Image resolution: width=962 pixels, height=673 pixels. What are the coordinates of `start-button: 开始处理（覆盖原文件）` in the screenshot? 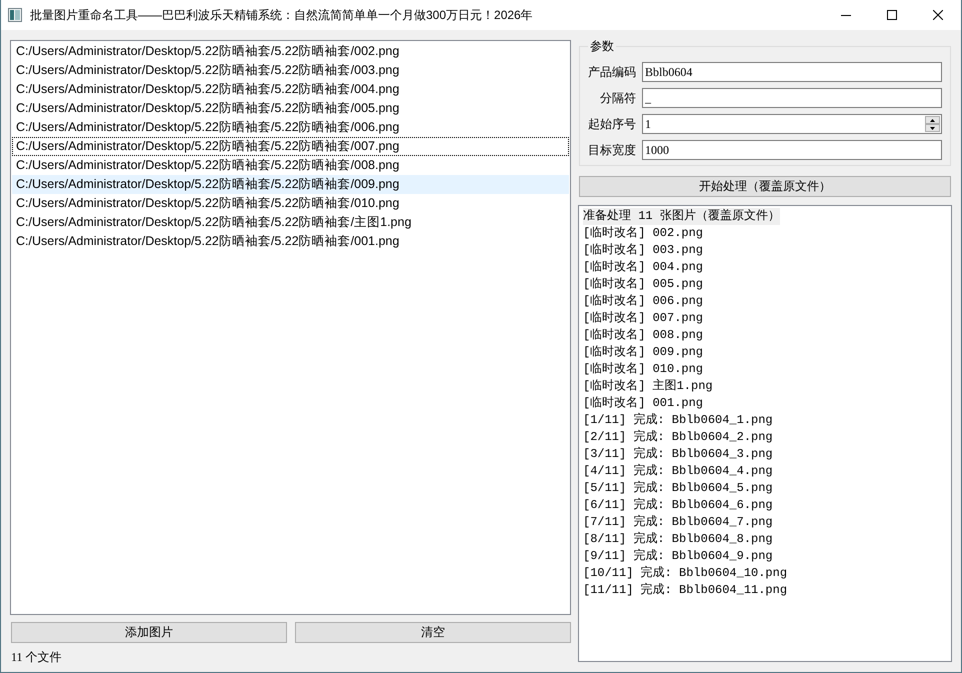 It's located at (765, 186).